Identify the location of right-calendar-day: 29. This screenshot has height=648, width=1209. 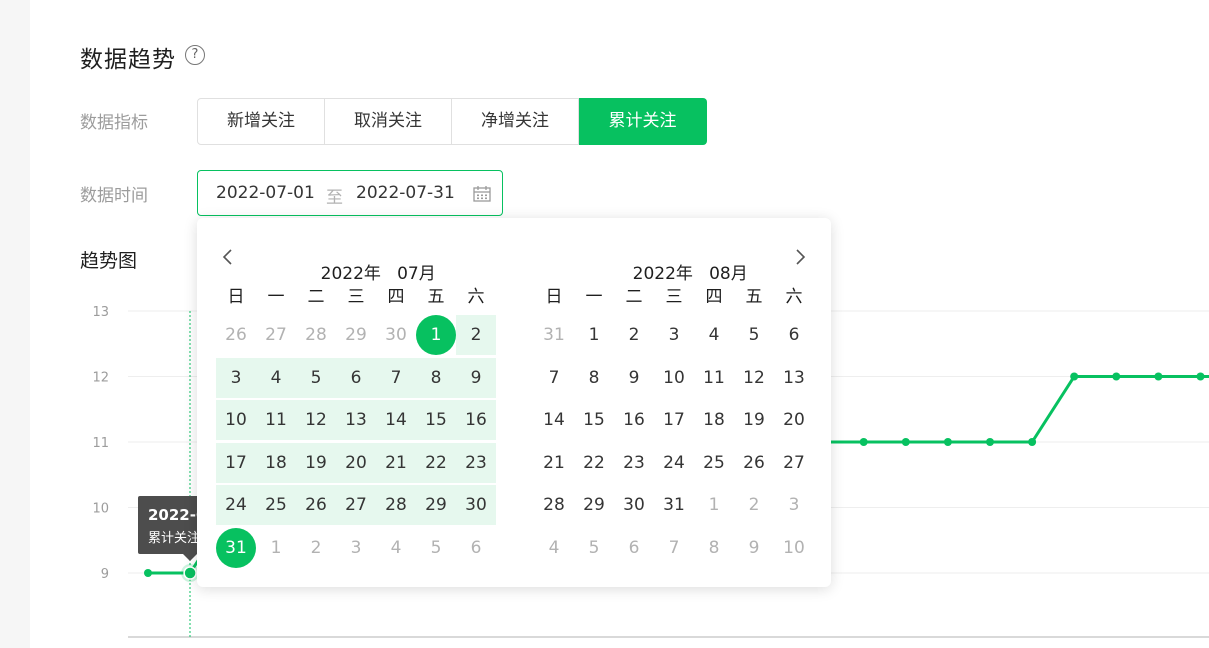
(594, 505).